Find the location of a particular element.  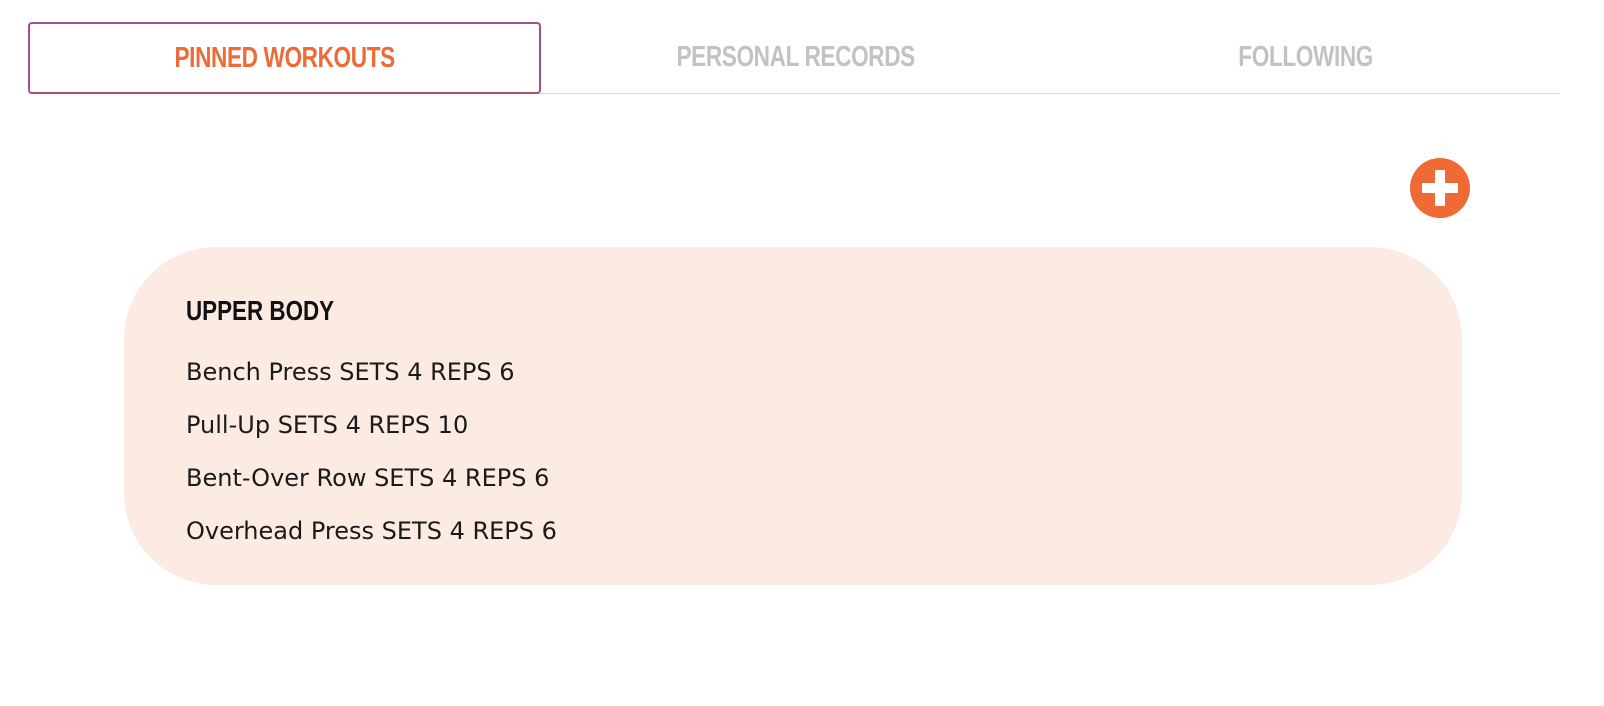

tab-personal-records: PERSONAL RECORDS is located at coordinates (795, 57).